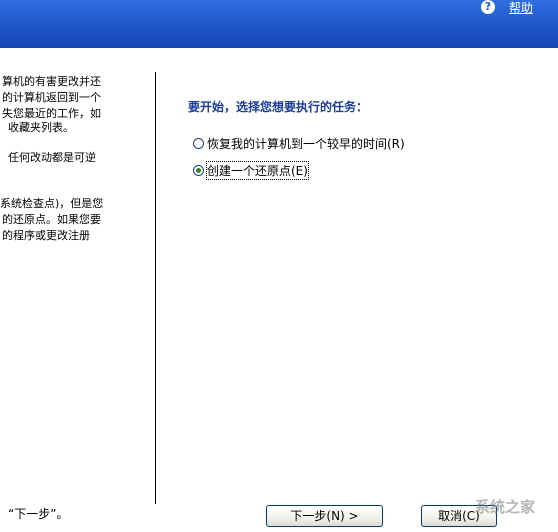 Image resolution: width=558 pixels, height=532 pixels. What do you see at coordinates (51, 81) in the screenshot?
I see `sidebar-text-line: 算机的有害更改并还` at bounding box center [51, 81].